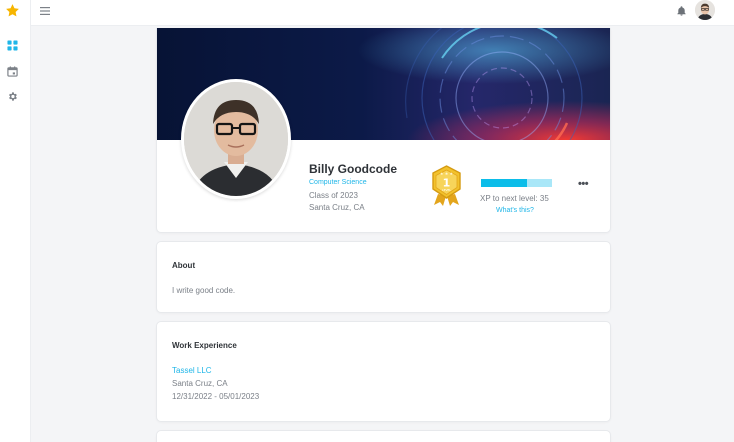 The image size is (734, 442). I want to click on work-dates: 12/31/2022 - 05/01/2023, so click(216, 396).